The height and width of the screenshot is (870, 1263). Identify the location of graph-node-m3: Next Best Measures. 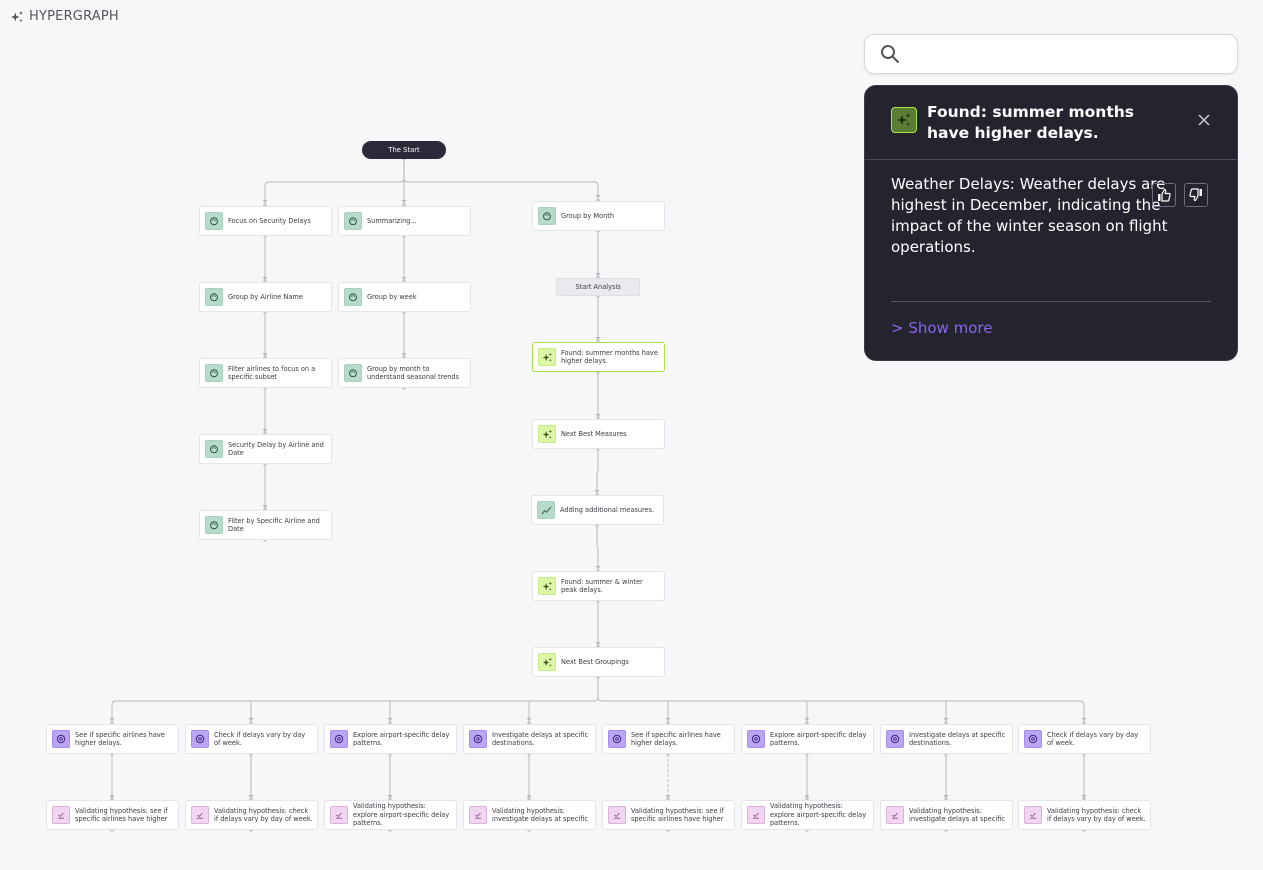
(598, 434).